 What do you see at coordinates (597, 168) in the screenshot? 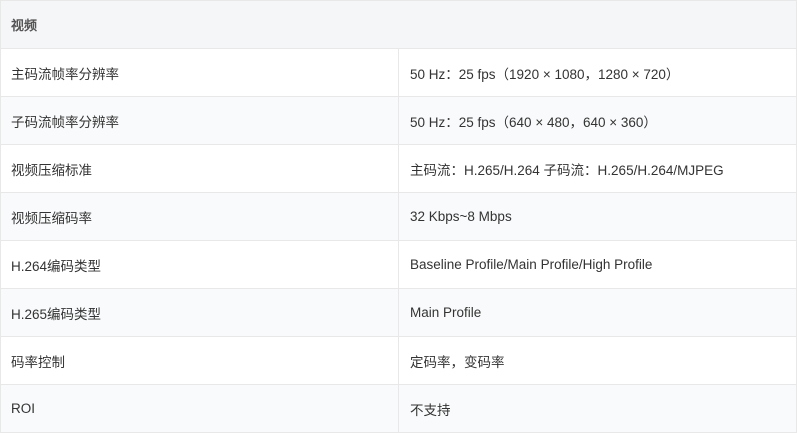
I see `spec-value: 主码流：H.265/H.264 子码流：H.265/H.264/MJPEG` at bounding box center [597, 168].